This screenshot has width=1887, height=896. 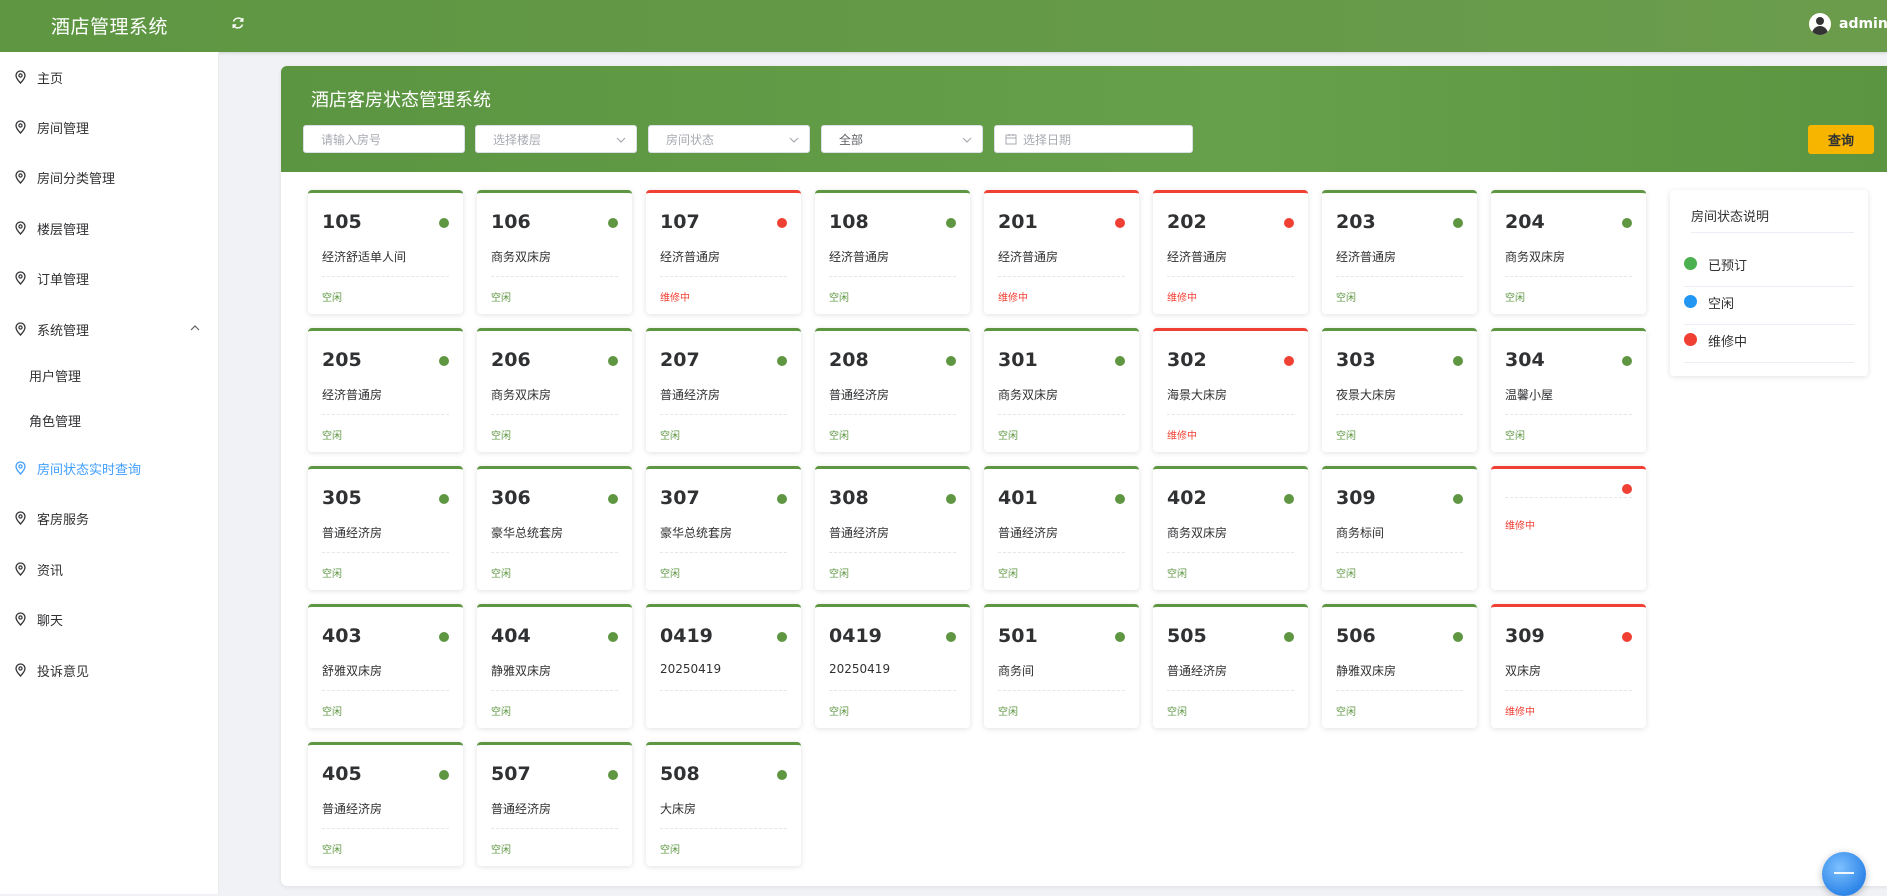 I want to click on sidebar-item: 用户管理, so click(x=109, y=375).